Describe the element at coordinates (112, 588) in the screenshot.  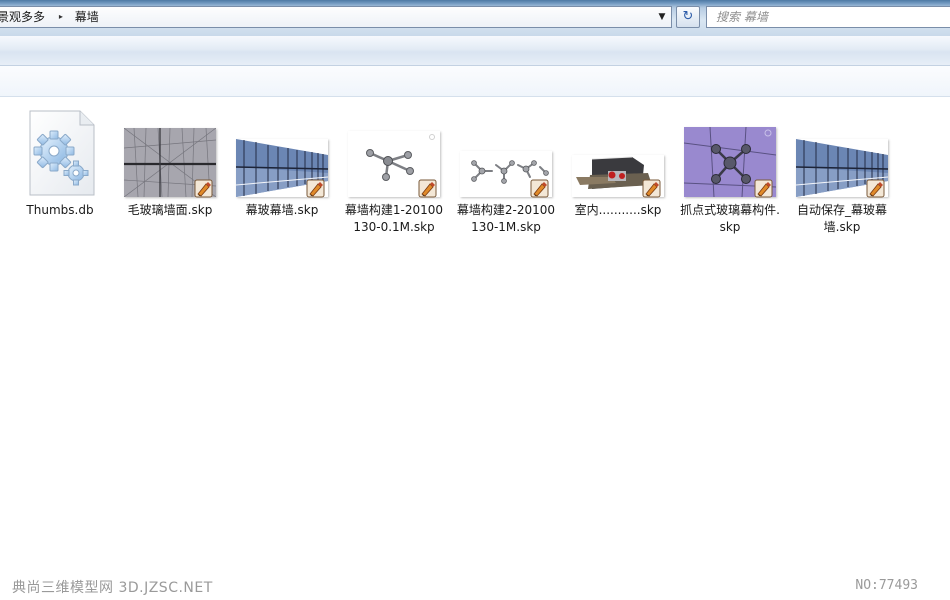
I see `watermark-site: 典尚三维模型网 3D.JZSC.NET` at that location.